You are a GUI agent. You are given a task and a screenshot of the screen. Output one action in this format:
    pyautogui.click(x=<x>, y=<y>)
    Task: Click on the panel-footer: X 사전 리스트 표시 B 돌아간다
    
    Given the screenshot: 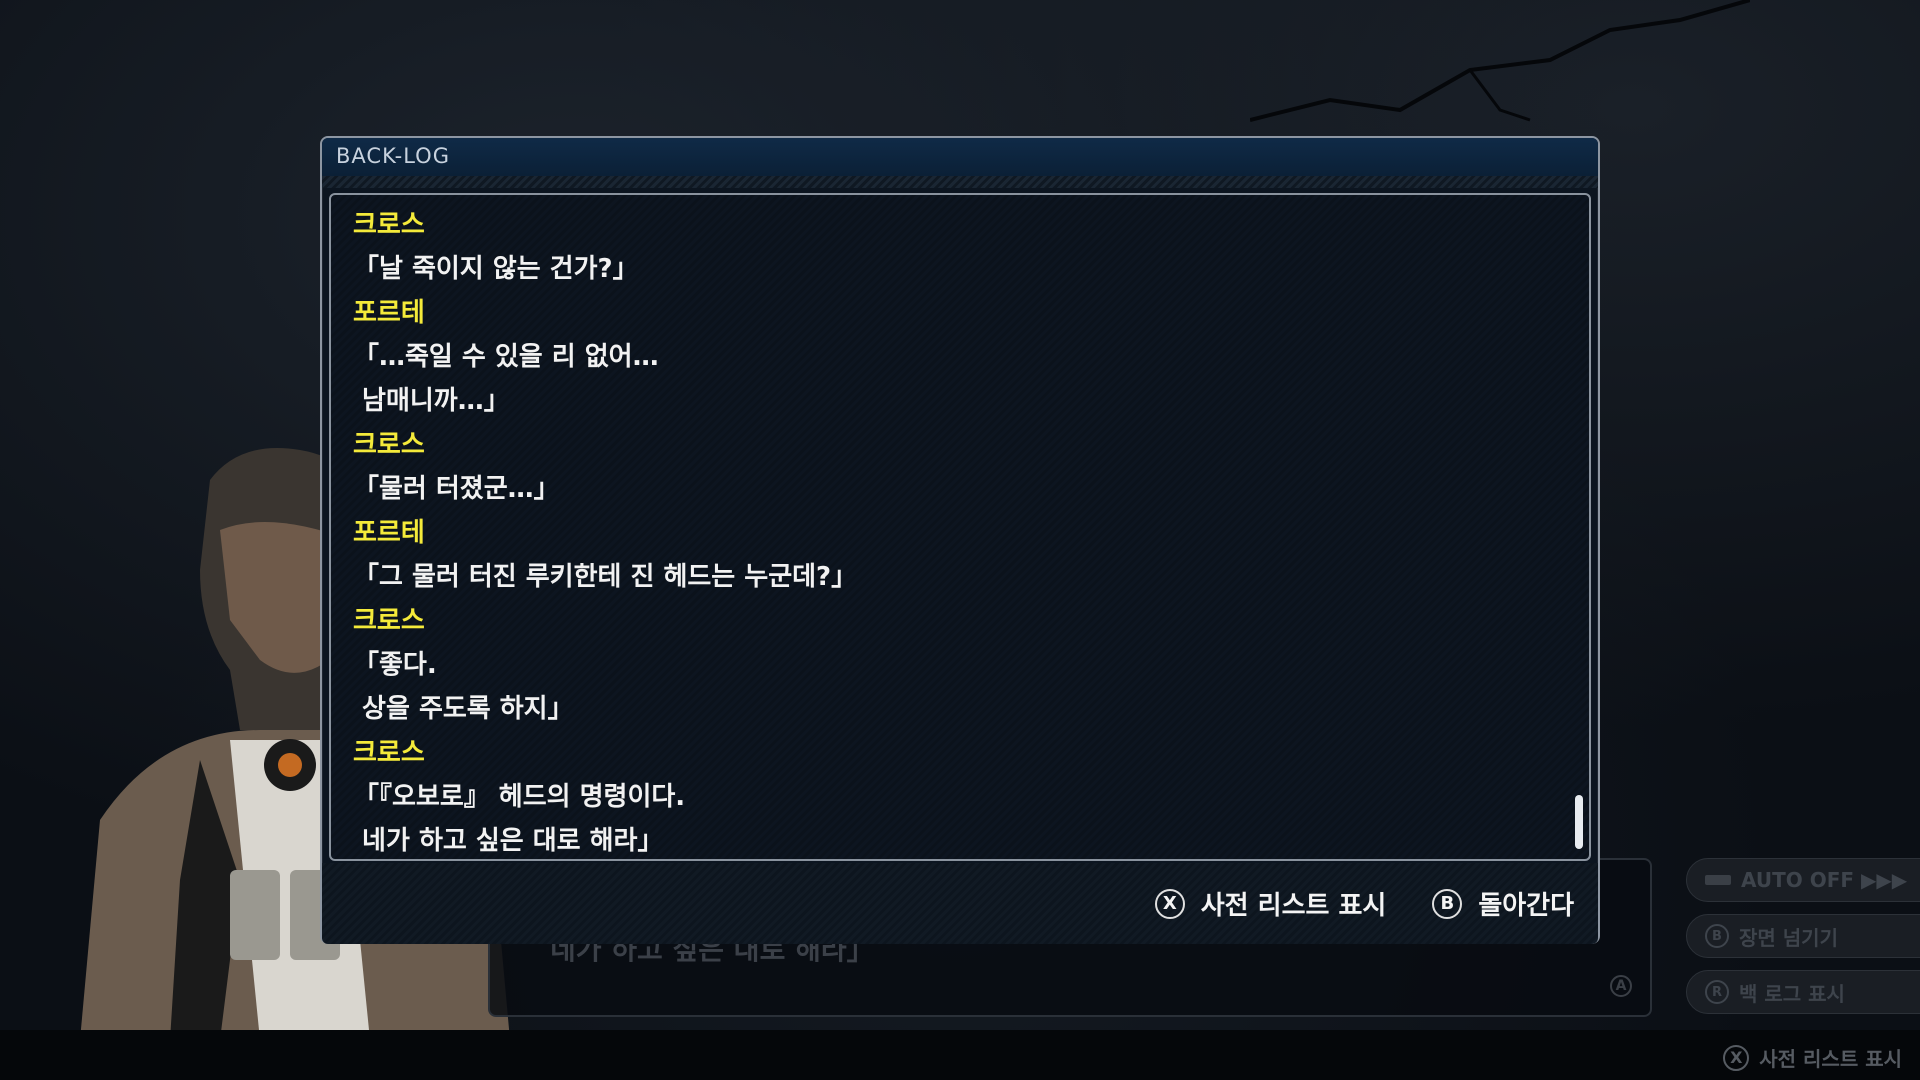 What is the action you would take?
    pyautogui.click(x=960, y=903)
    